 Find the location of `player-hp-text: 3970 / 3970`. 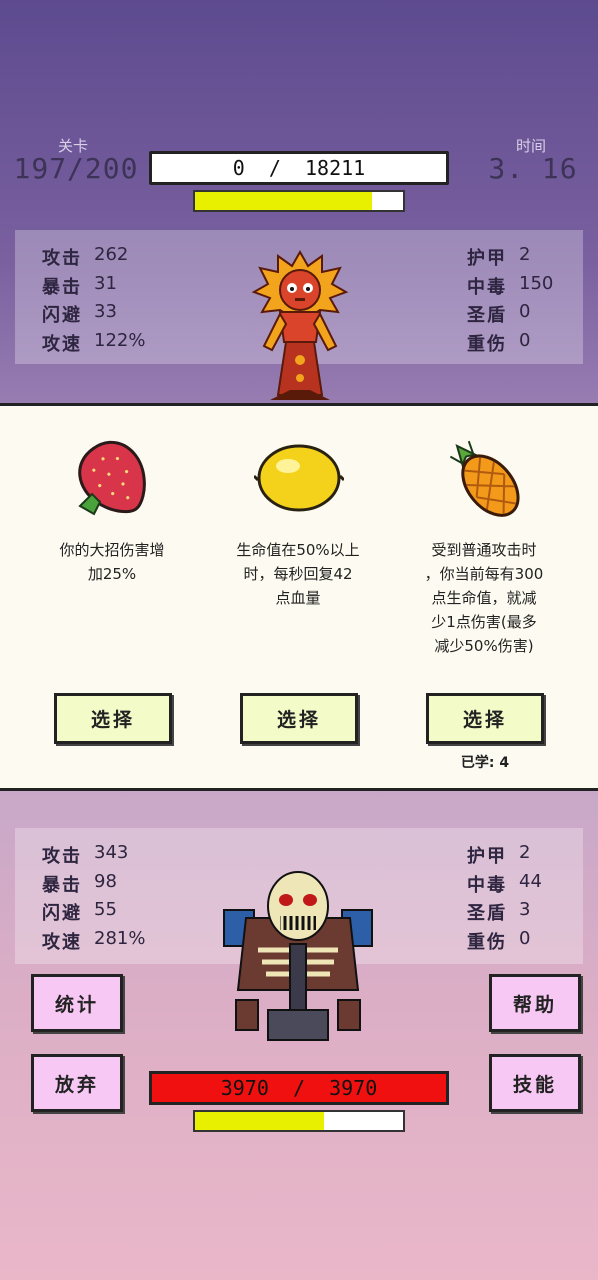

player-hp-text: 3970 / 3970 is located at coordinates (299, 1088).